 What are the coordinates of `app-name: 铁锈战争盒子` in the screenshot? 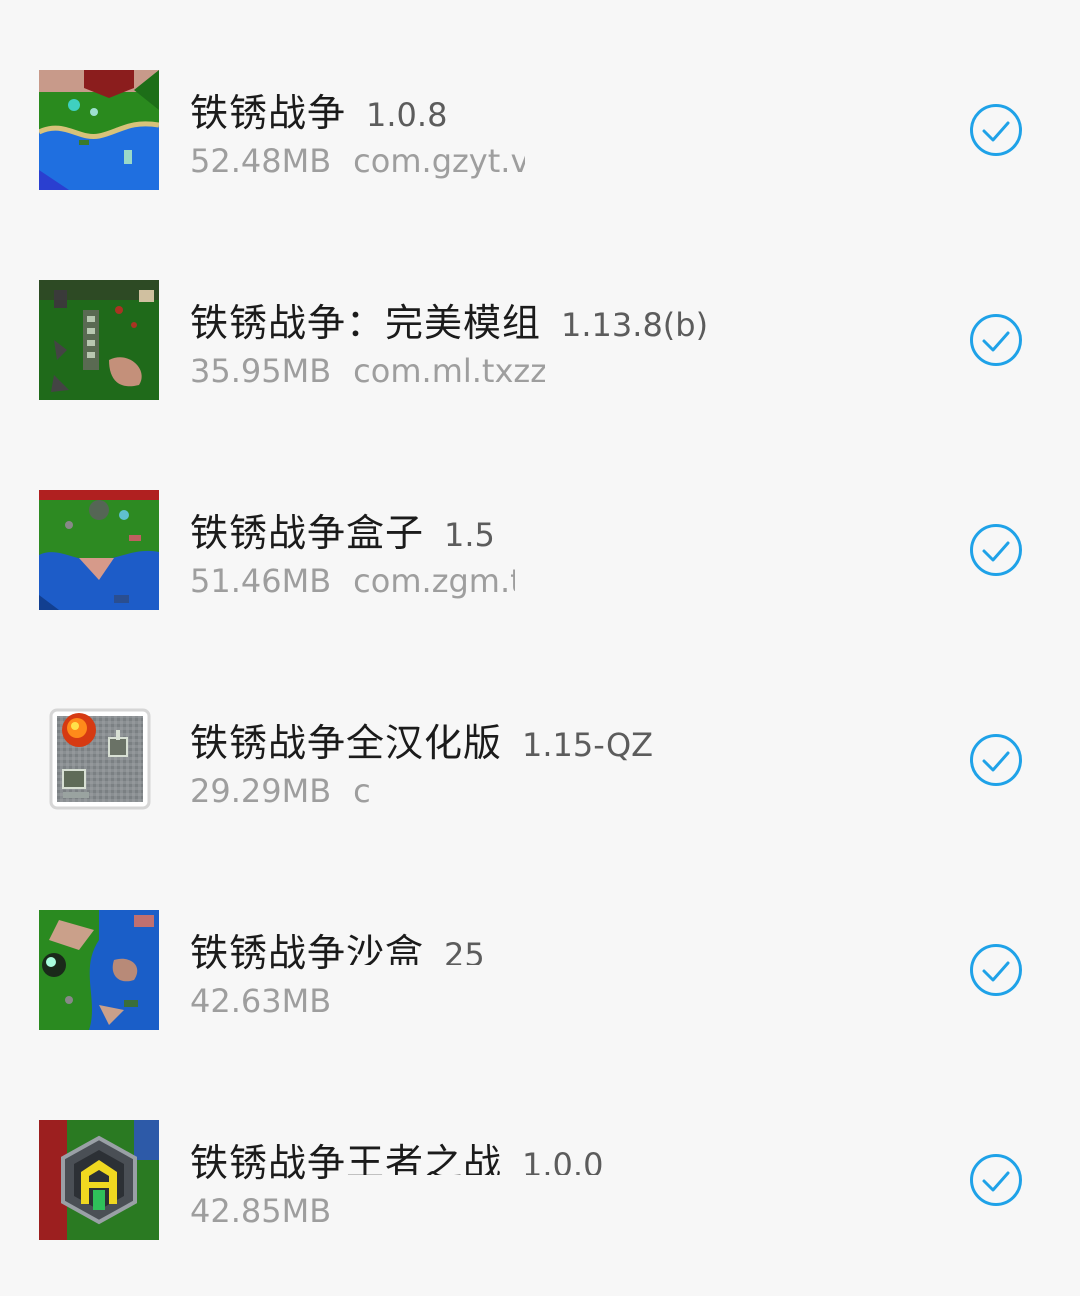 It's located at (307, 533).